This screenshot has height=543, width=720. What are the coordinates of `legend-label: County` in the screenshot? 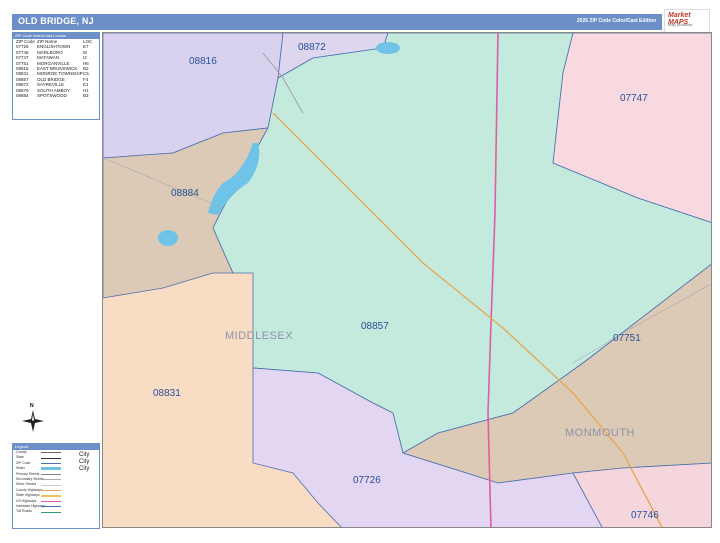 It's located at (21, 452).